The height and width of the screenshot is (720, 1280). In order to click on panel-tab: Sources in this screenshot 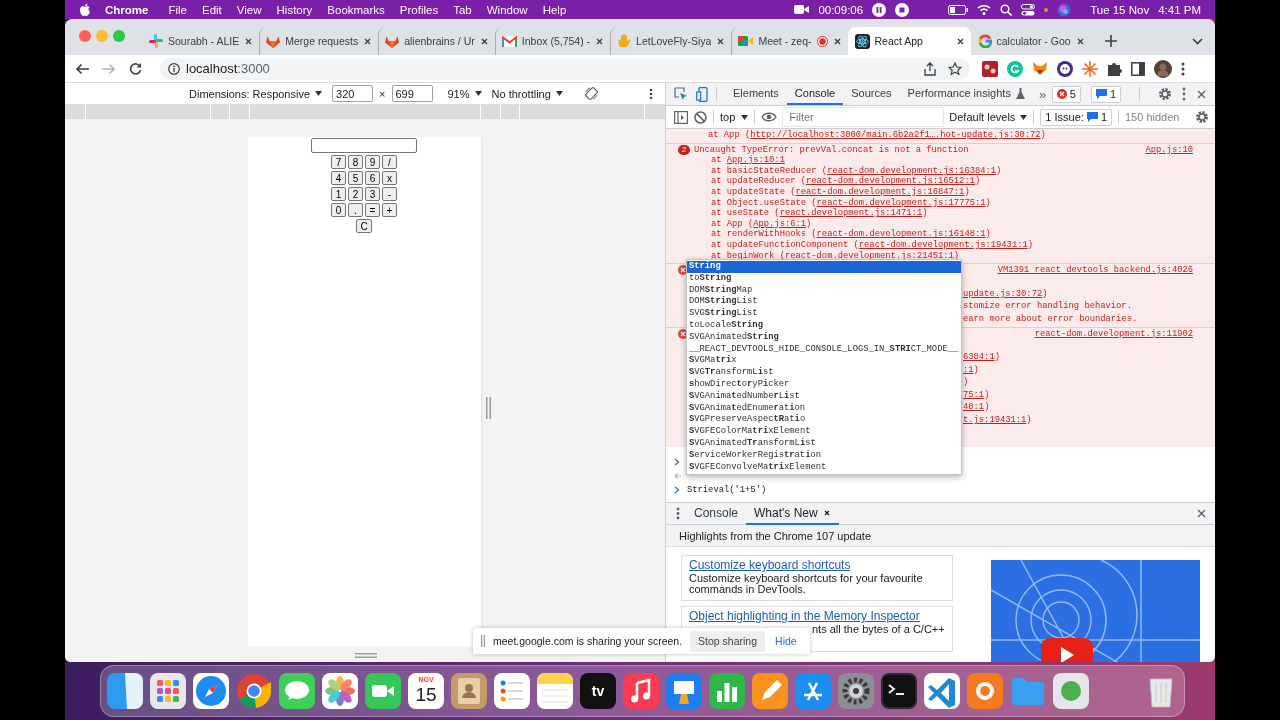, I will do `click(871, 94)`.